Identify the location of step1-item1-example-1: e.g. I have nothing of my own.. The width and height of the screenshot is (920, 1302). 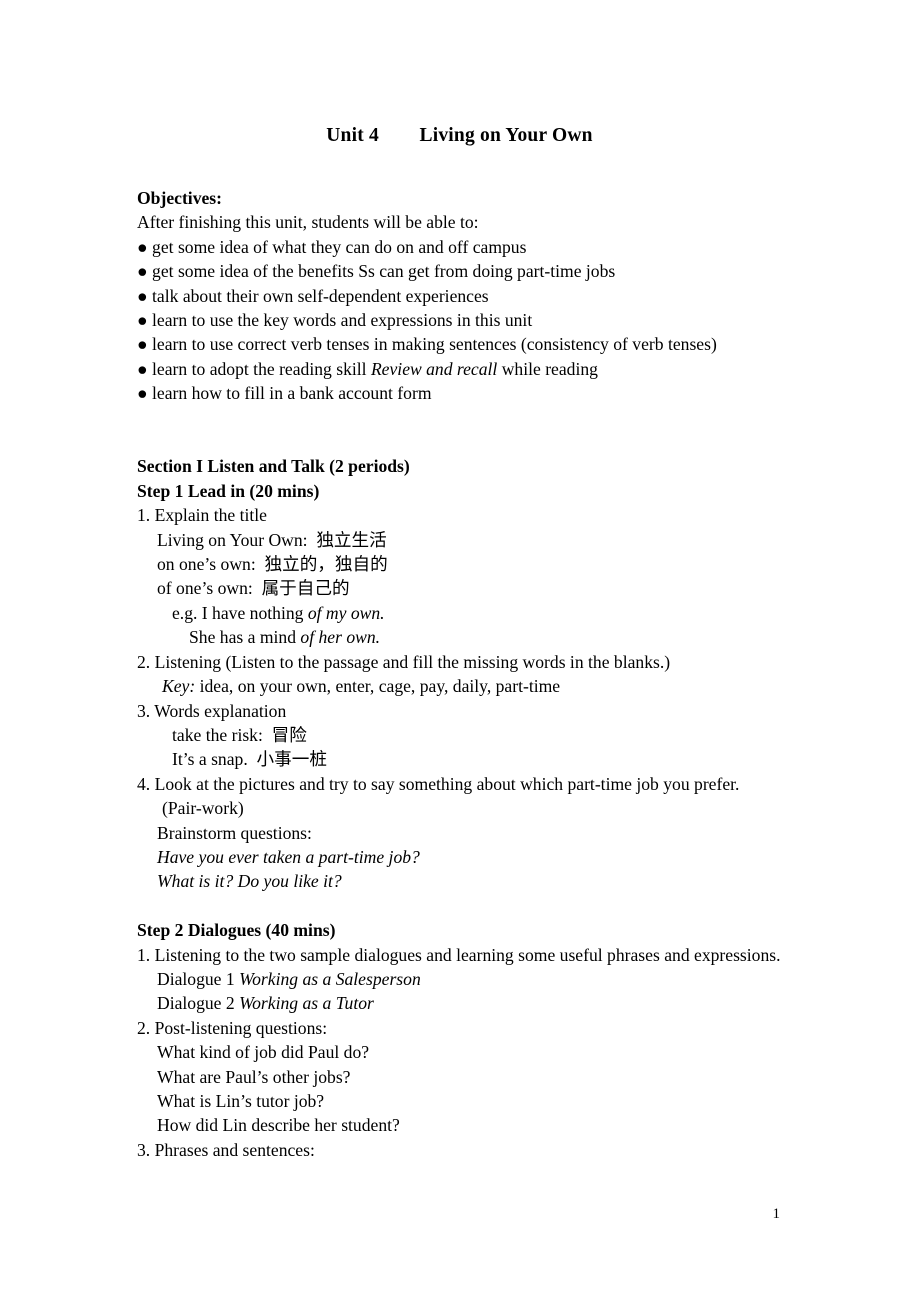
(459, 613).